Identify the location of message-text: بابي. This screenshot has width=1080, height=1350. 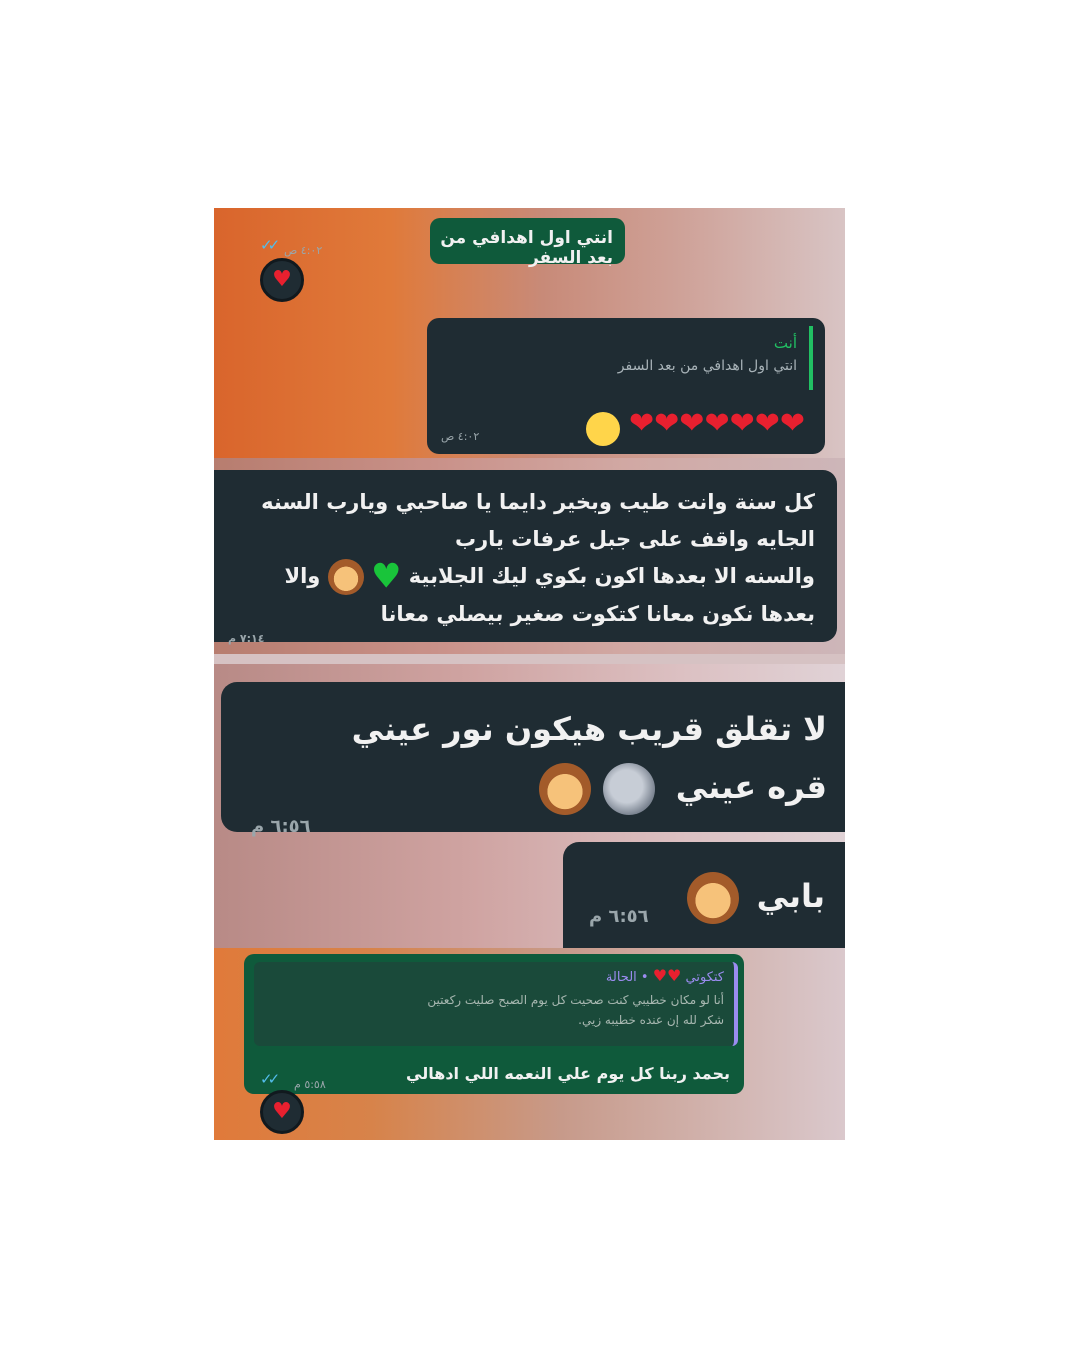
(790, 896).